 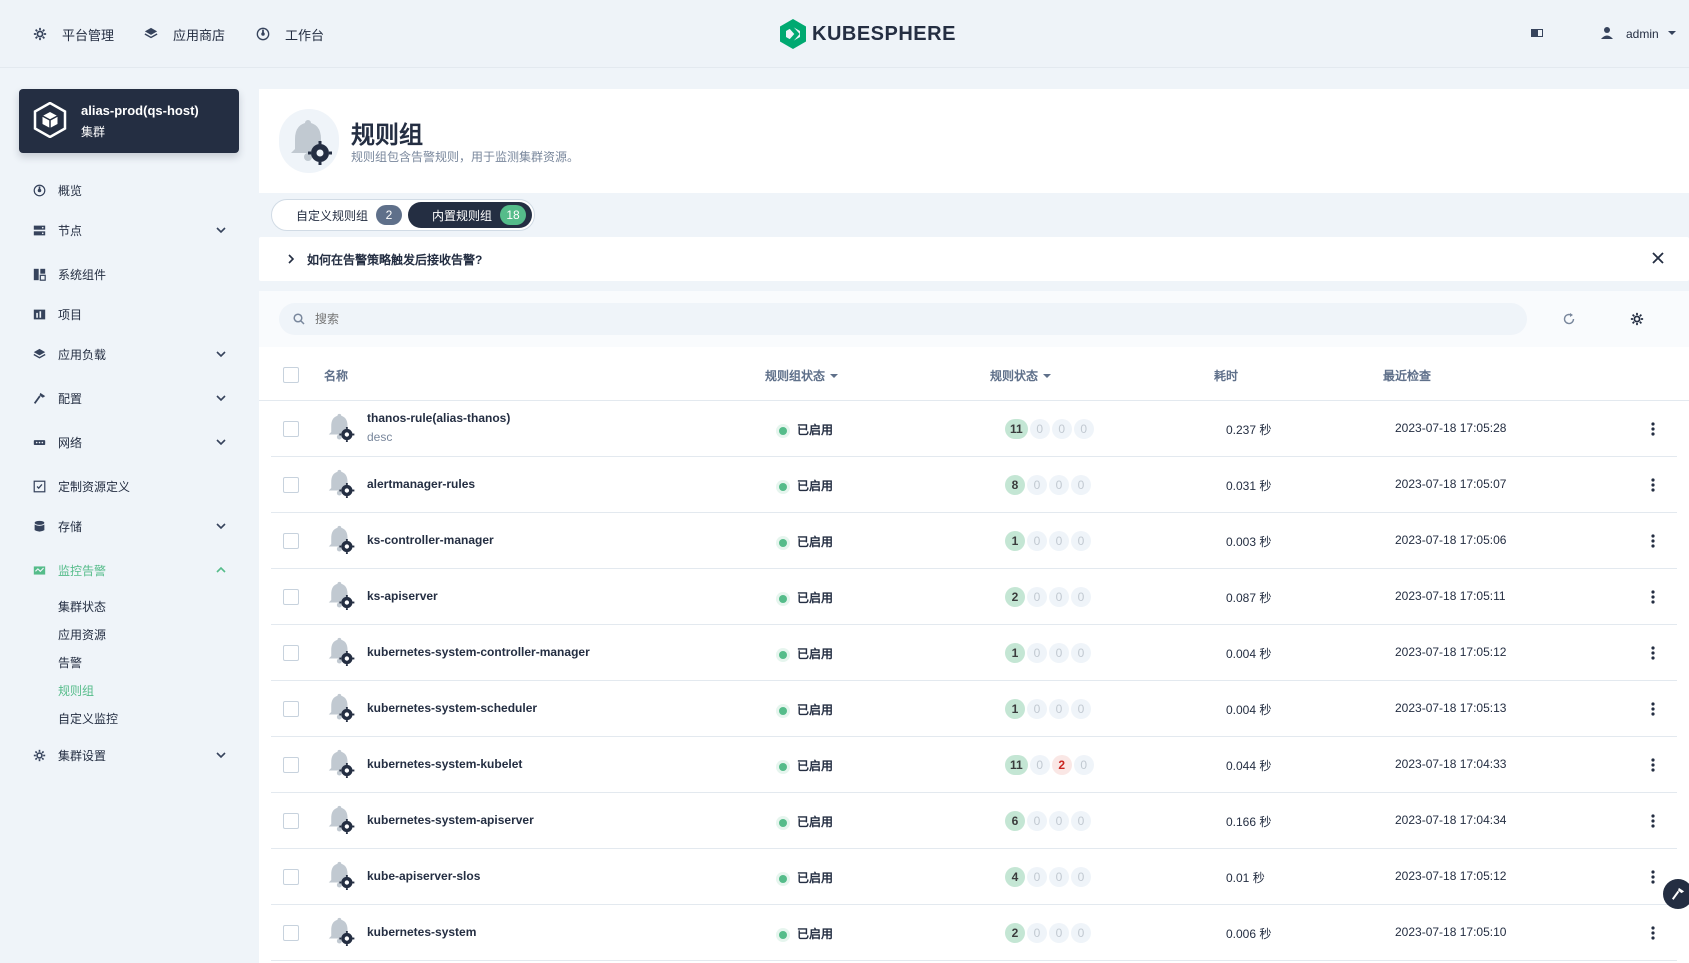 I want to click on gear-icon, so click(x=1637, y=319).